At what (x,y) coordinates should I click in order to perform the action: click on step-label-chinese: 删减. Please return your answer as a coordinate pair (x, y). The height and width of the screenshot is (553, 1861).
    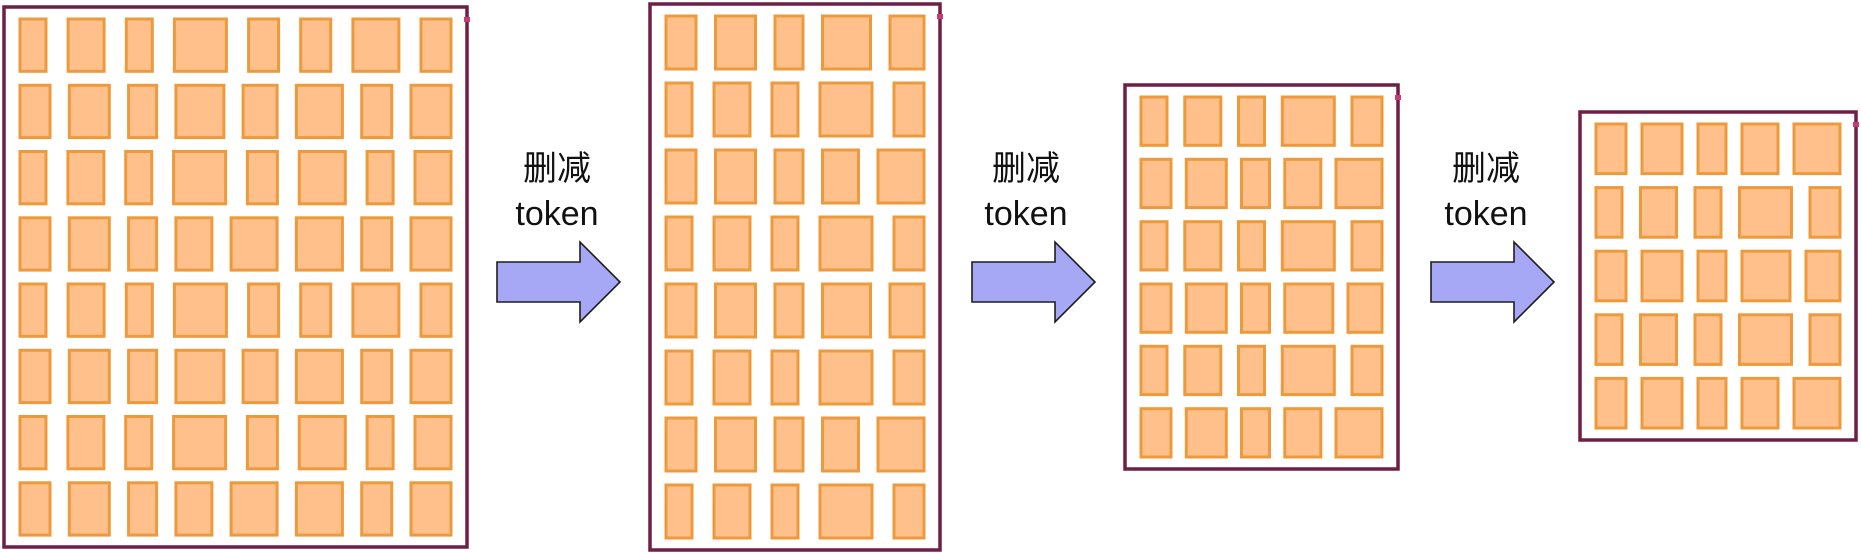
    Looking at the image, I should click on (1486, 169).